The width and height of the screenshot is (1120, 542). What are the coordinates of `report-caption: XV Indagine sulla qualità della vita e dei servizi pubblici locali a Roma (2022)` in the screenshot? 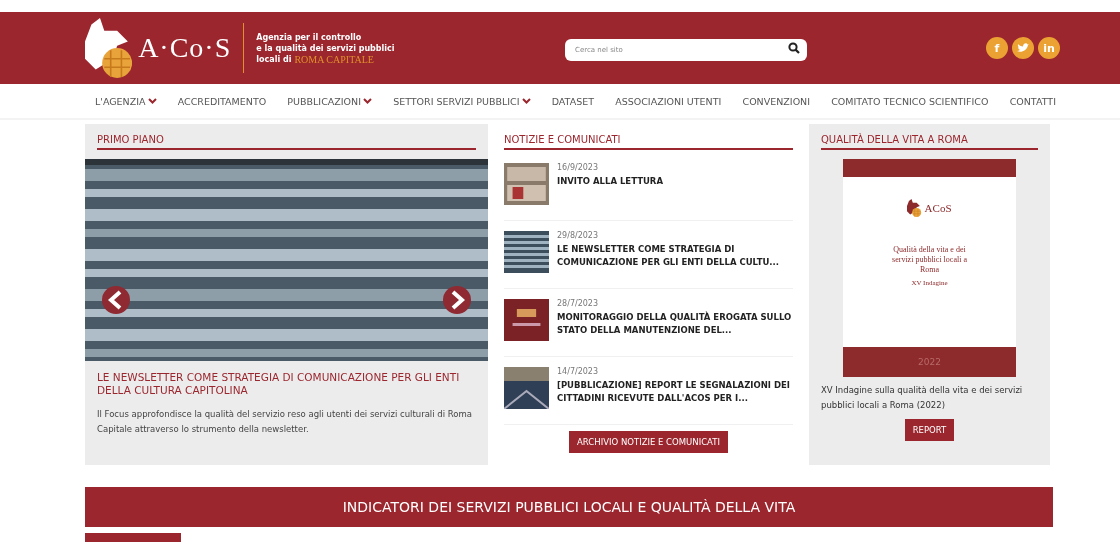 It's located at (922, 398).